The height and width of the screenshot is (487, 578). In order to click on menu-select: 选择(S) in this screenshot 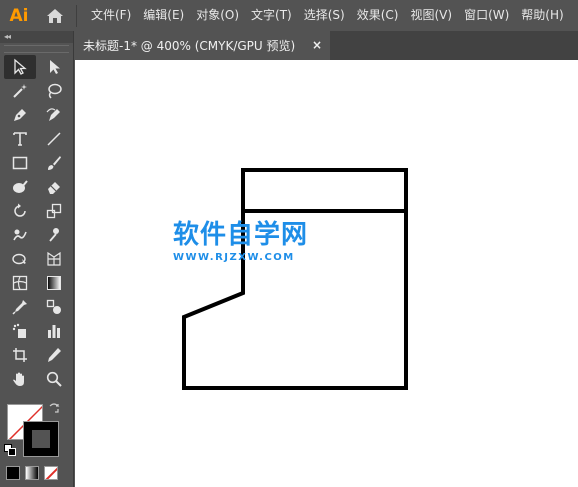, I will do `click(324, 15)`.